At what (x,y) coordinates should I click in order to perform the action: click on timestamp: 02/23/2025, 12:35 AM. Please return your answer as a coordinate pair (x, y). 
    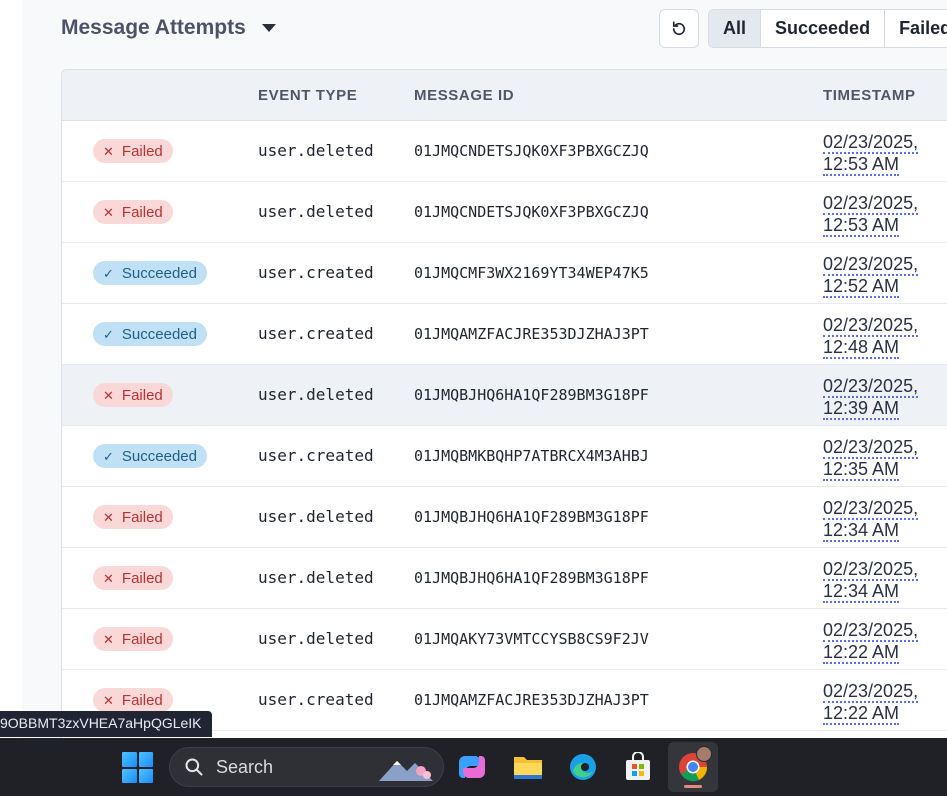
    Looking at the image, I should click on (885, 459).